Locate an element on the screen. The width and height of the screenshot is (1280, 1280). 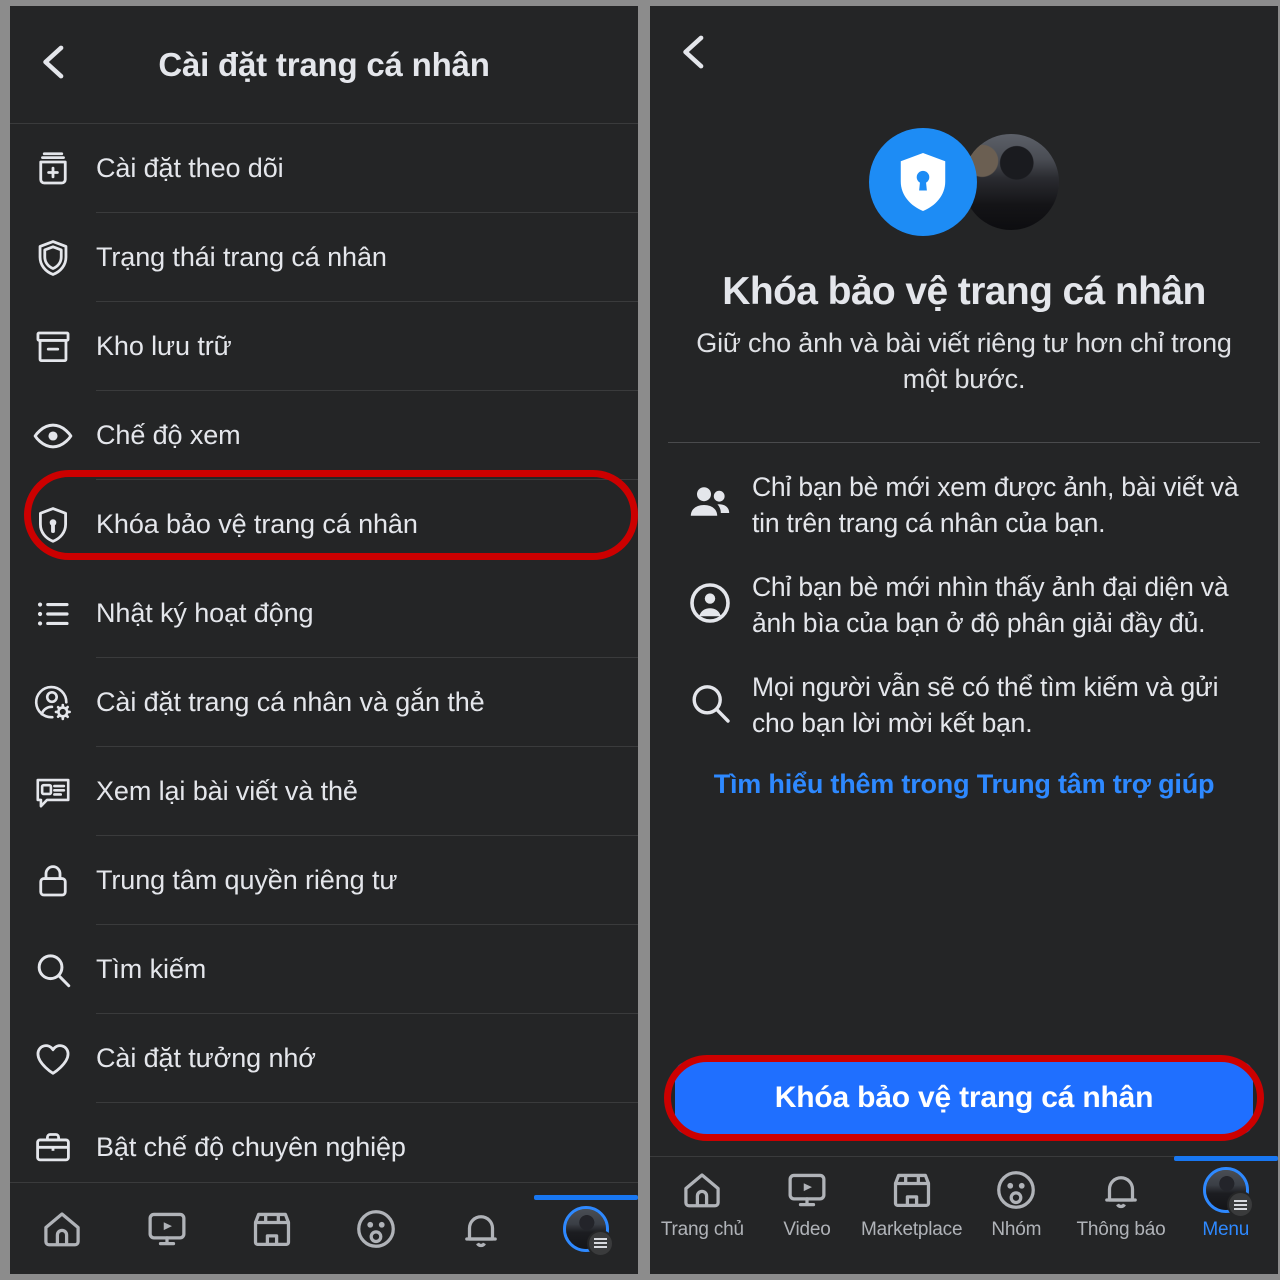
nav-item-menu is located at coordinates (585, 1225).